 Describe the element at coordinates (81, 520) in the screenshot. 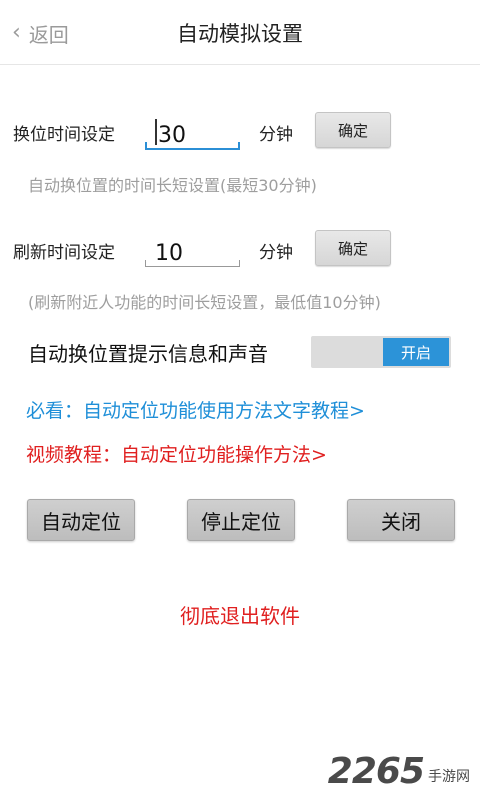

I see `auto-locate-button: 自动定位` at that location.